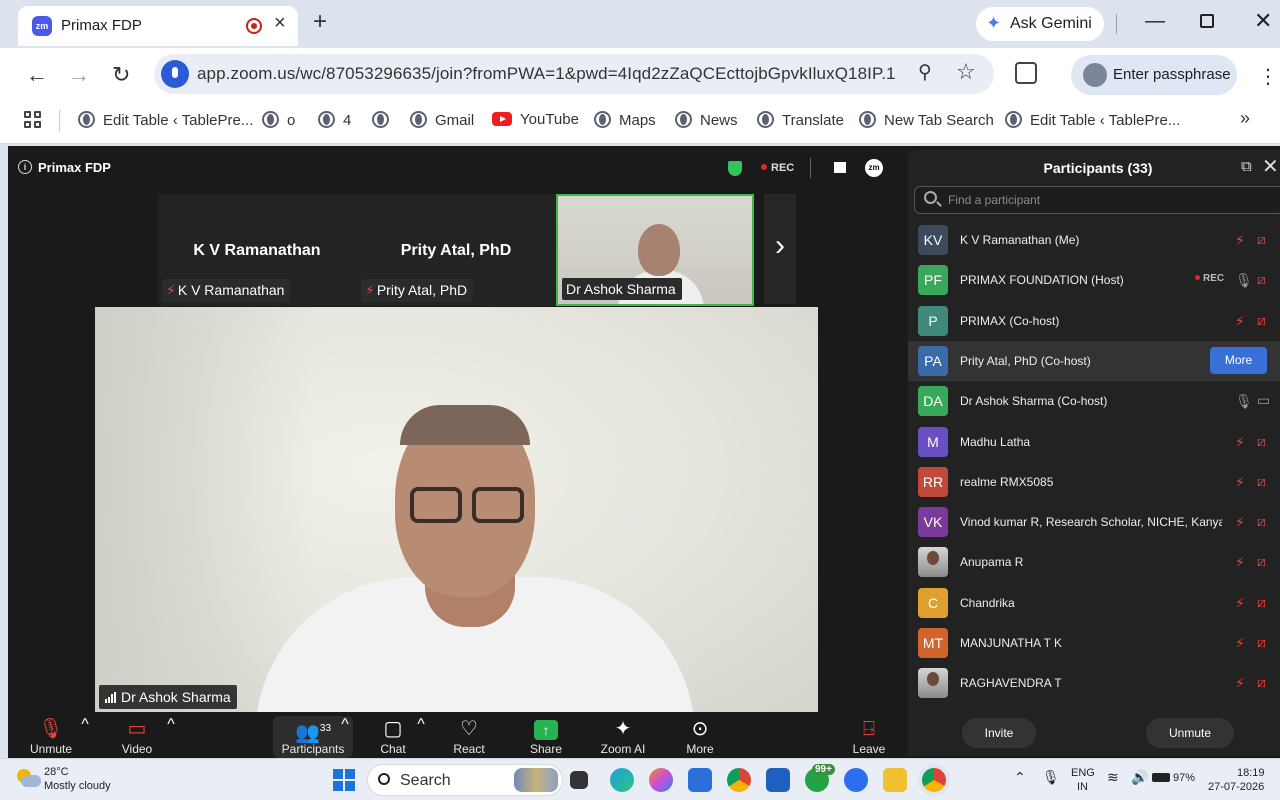 Image resolution: width=1280 pixels, height=800 pixels. Describe the element at coordinates (1108, 200) in the screenshot. I see `participant-search-input` at that location.